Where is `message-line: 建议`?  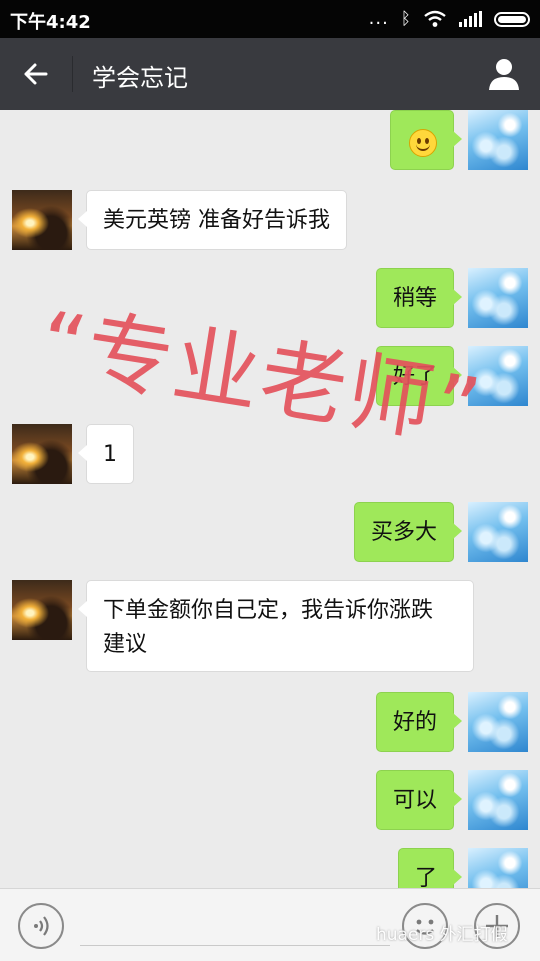
message-line: 建议 is located at coordinates (125, 644).